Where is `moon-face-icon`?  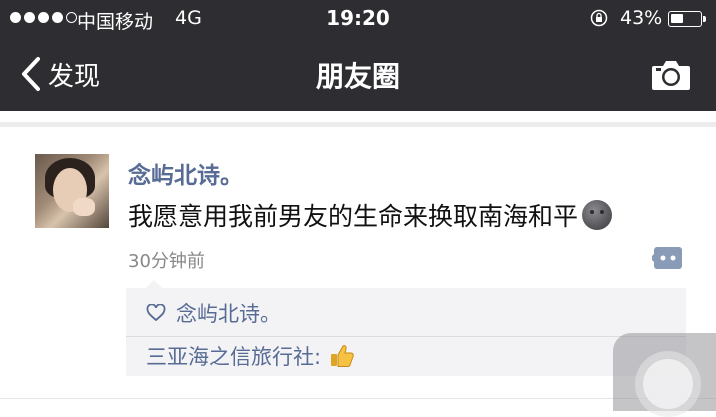
moon-face-icon is located at coordinates (597, 215).